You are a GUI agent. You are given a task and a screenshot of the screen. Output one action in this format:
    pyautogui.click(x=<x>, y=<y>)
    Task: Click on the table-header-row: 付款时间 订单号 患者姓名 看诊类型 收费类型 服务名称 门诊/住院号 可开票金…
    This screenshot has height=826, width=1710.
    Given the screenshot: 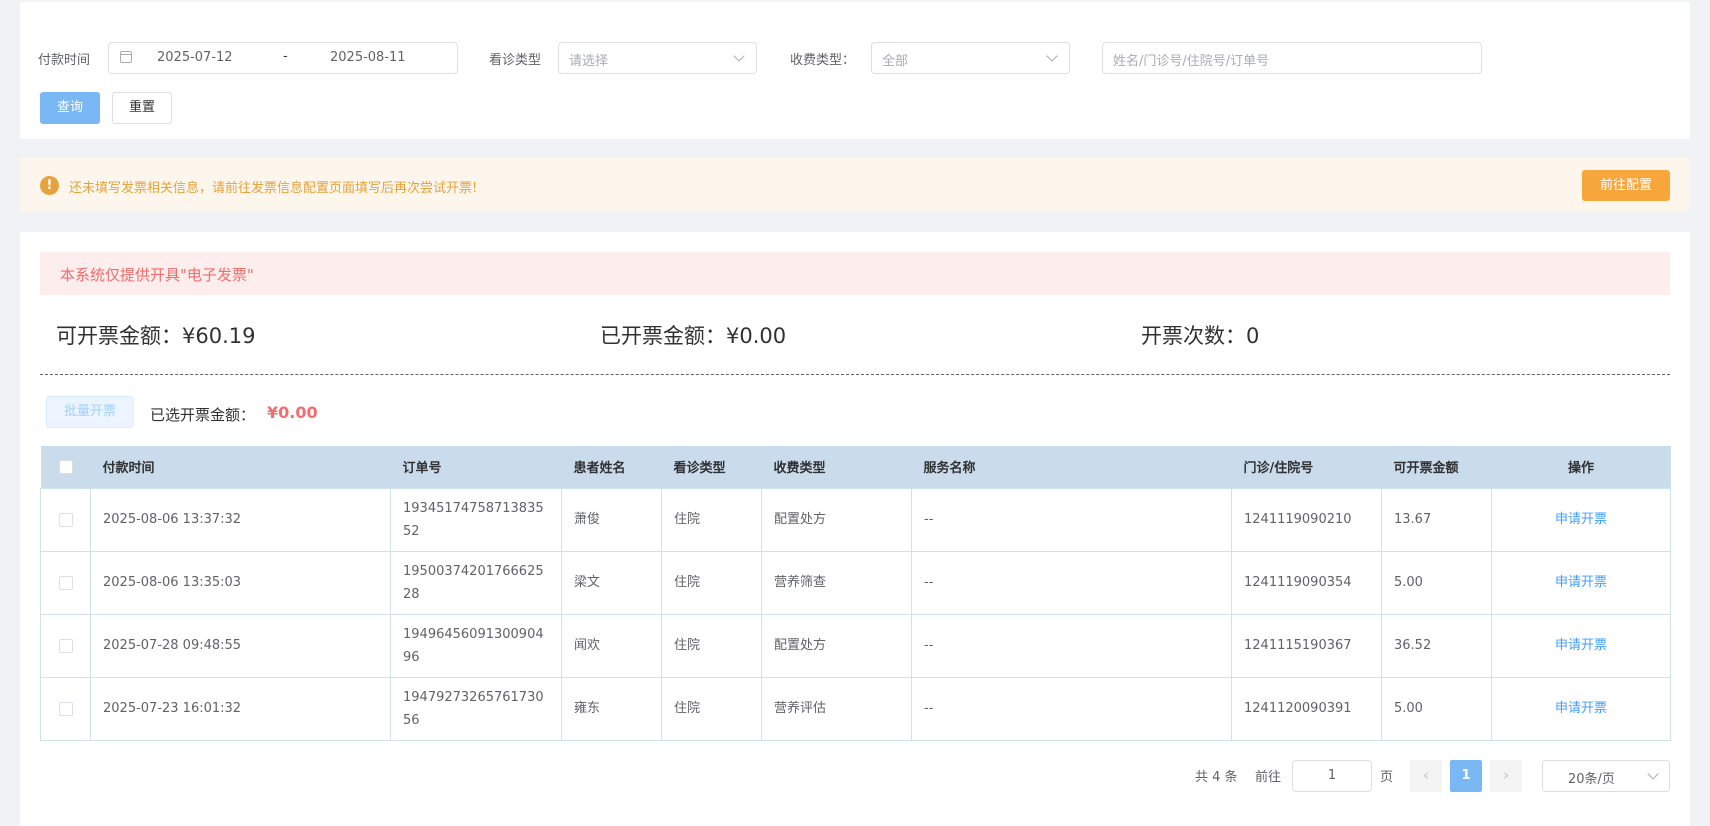 What is the action you would take?
    pyautogui.click(x=855, y=467)
    